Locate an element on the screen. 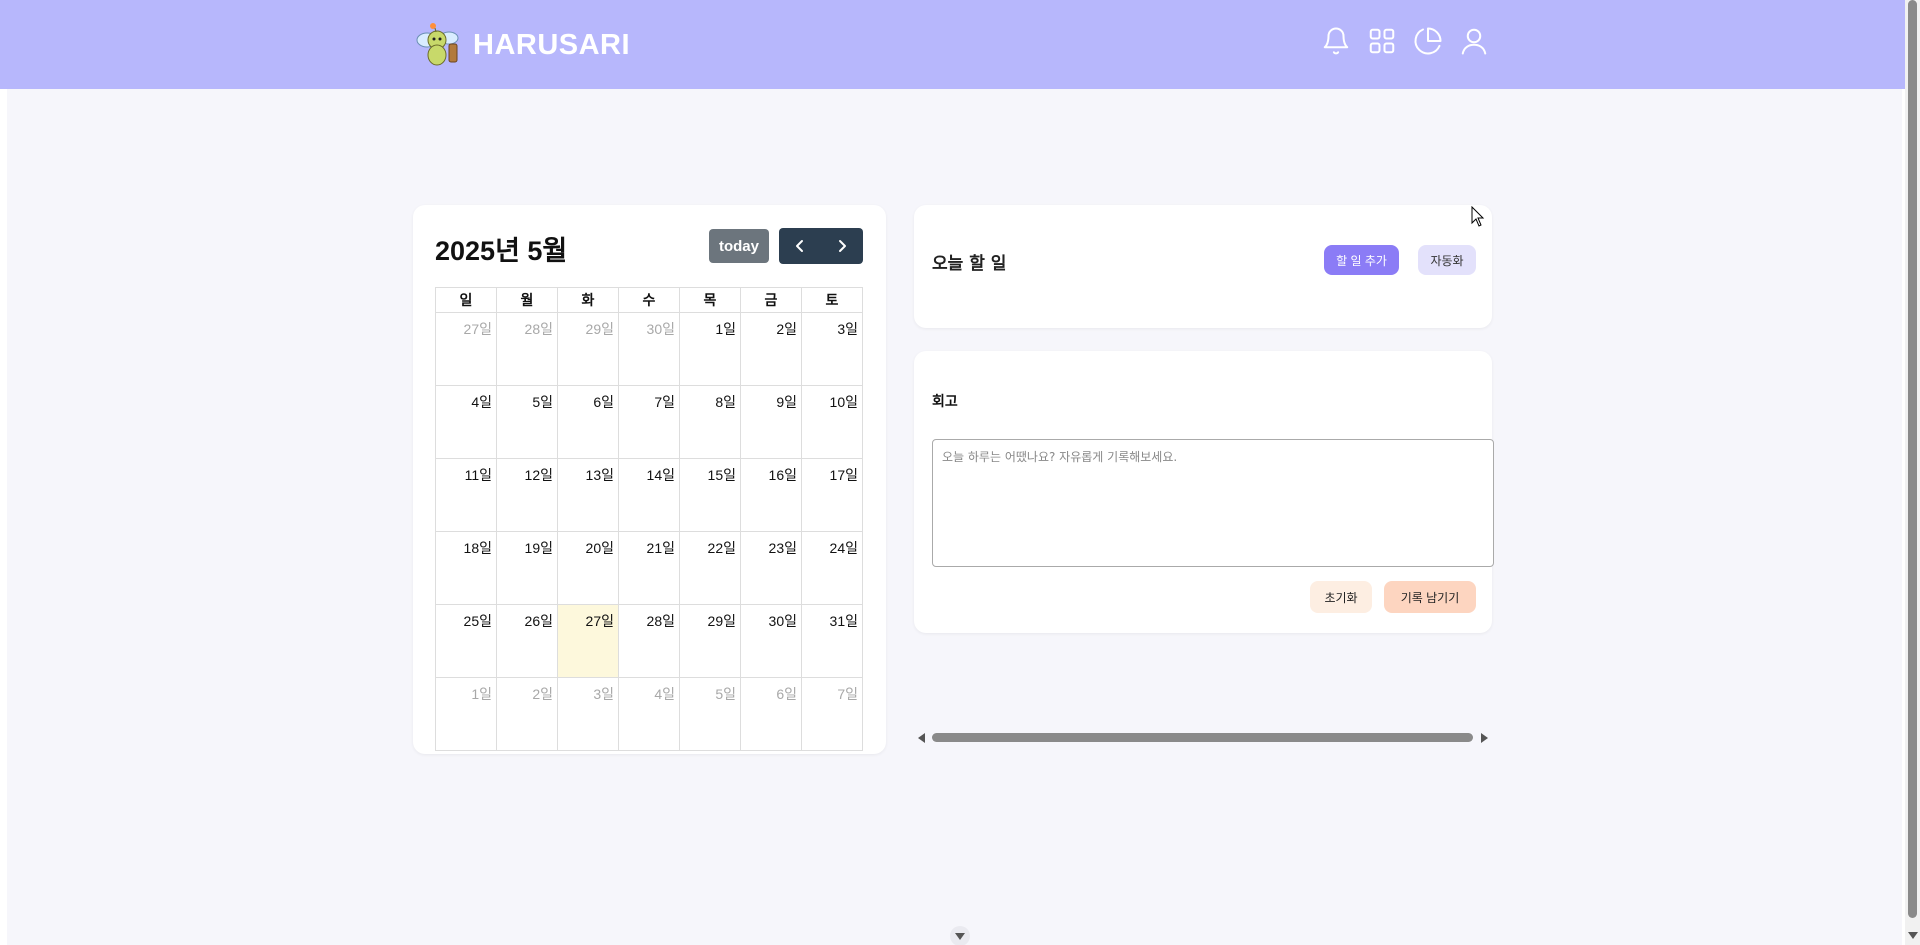 This screenshot has width=1920, height=945. calendar-day: 19일 is located at coordinates (527, 568).